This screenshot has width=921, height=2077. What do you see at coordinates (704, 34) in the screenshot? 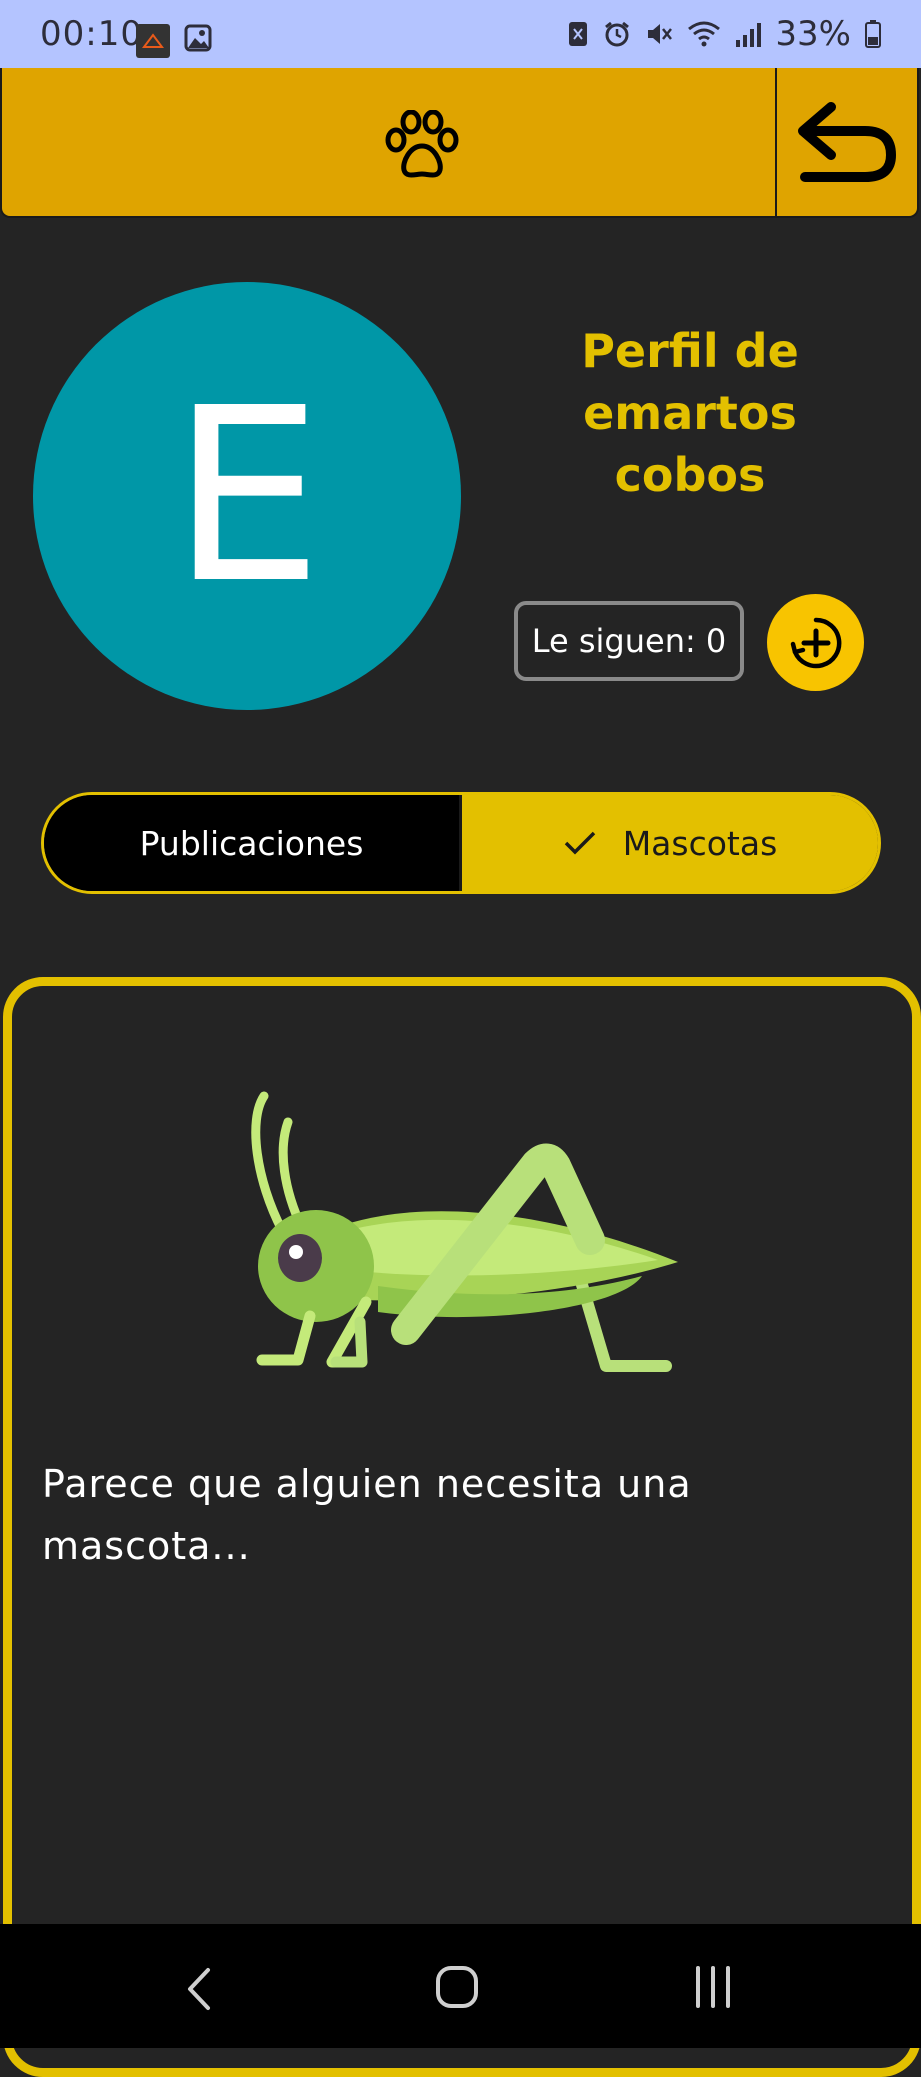
I see `wifi-icon` at bounding box center [704, 34].